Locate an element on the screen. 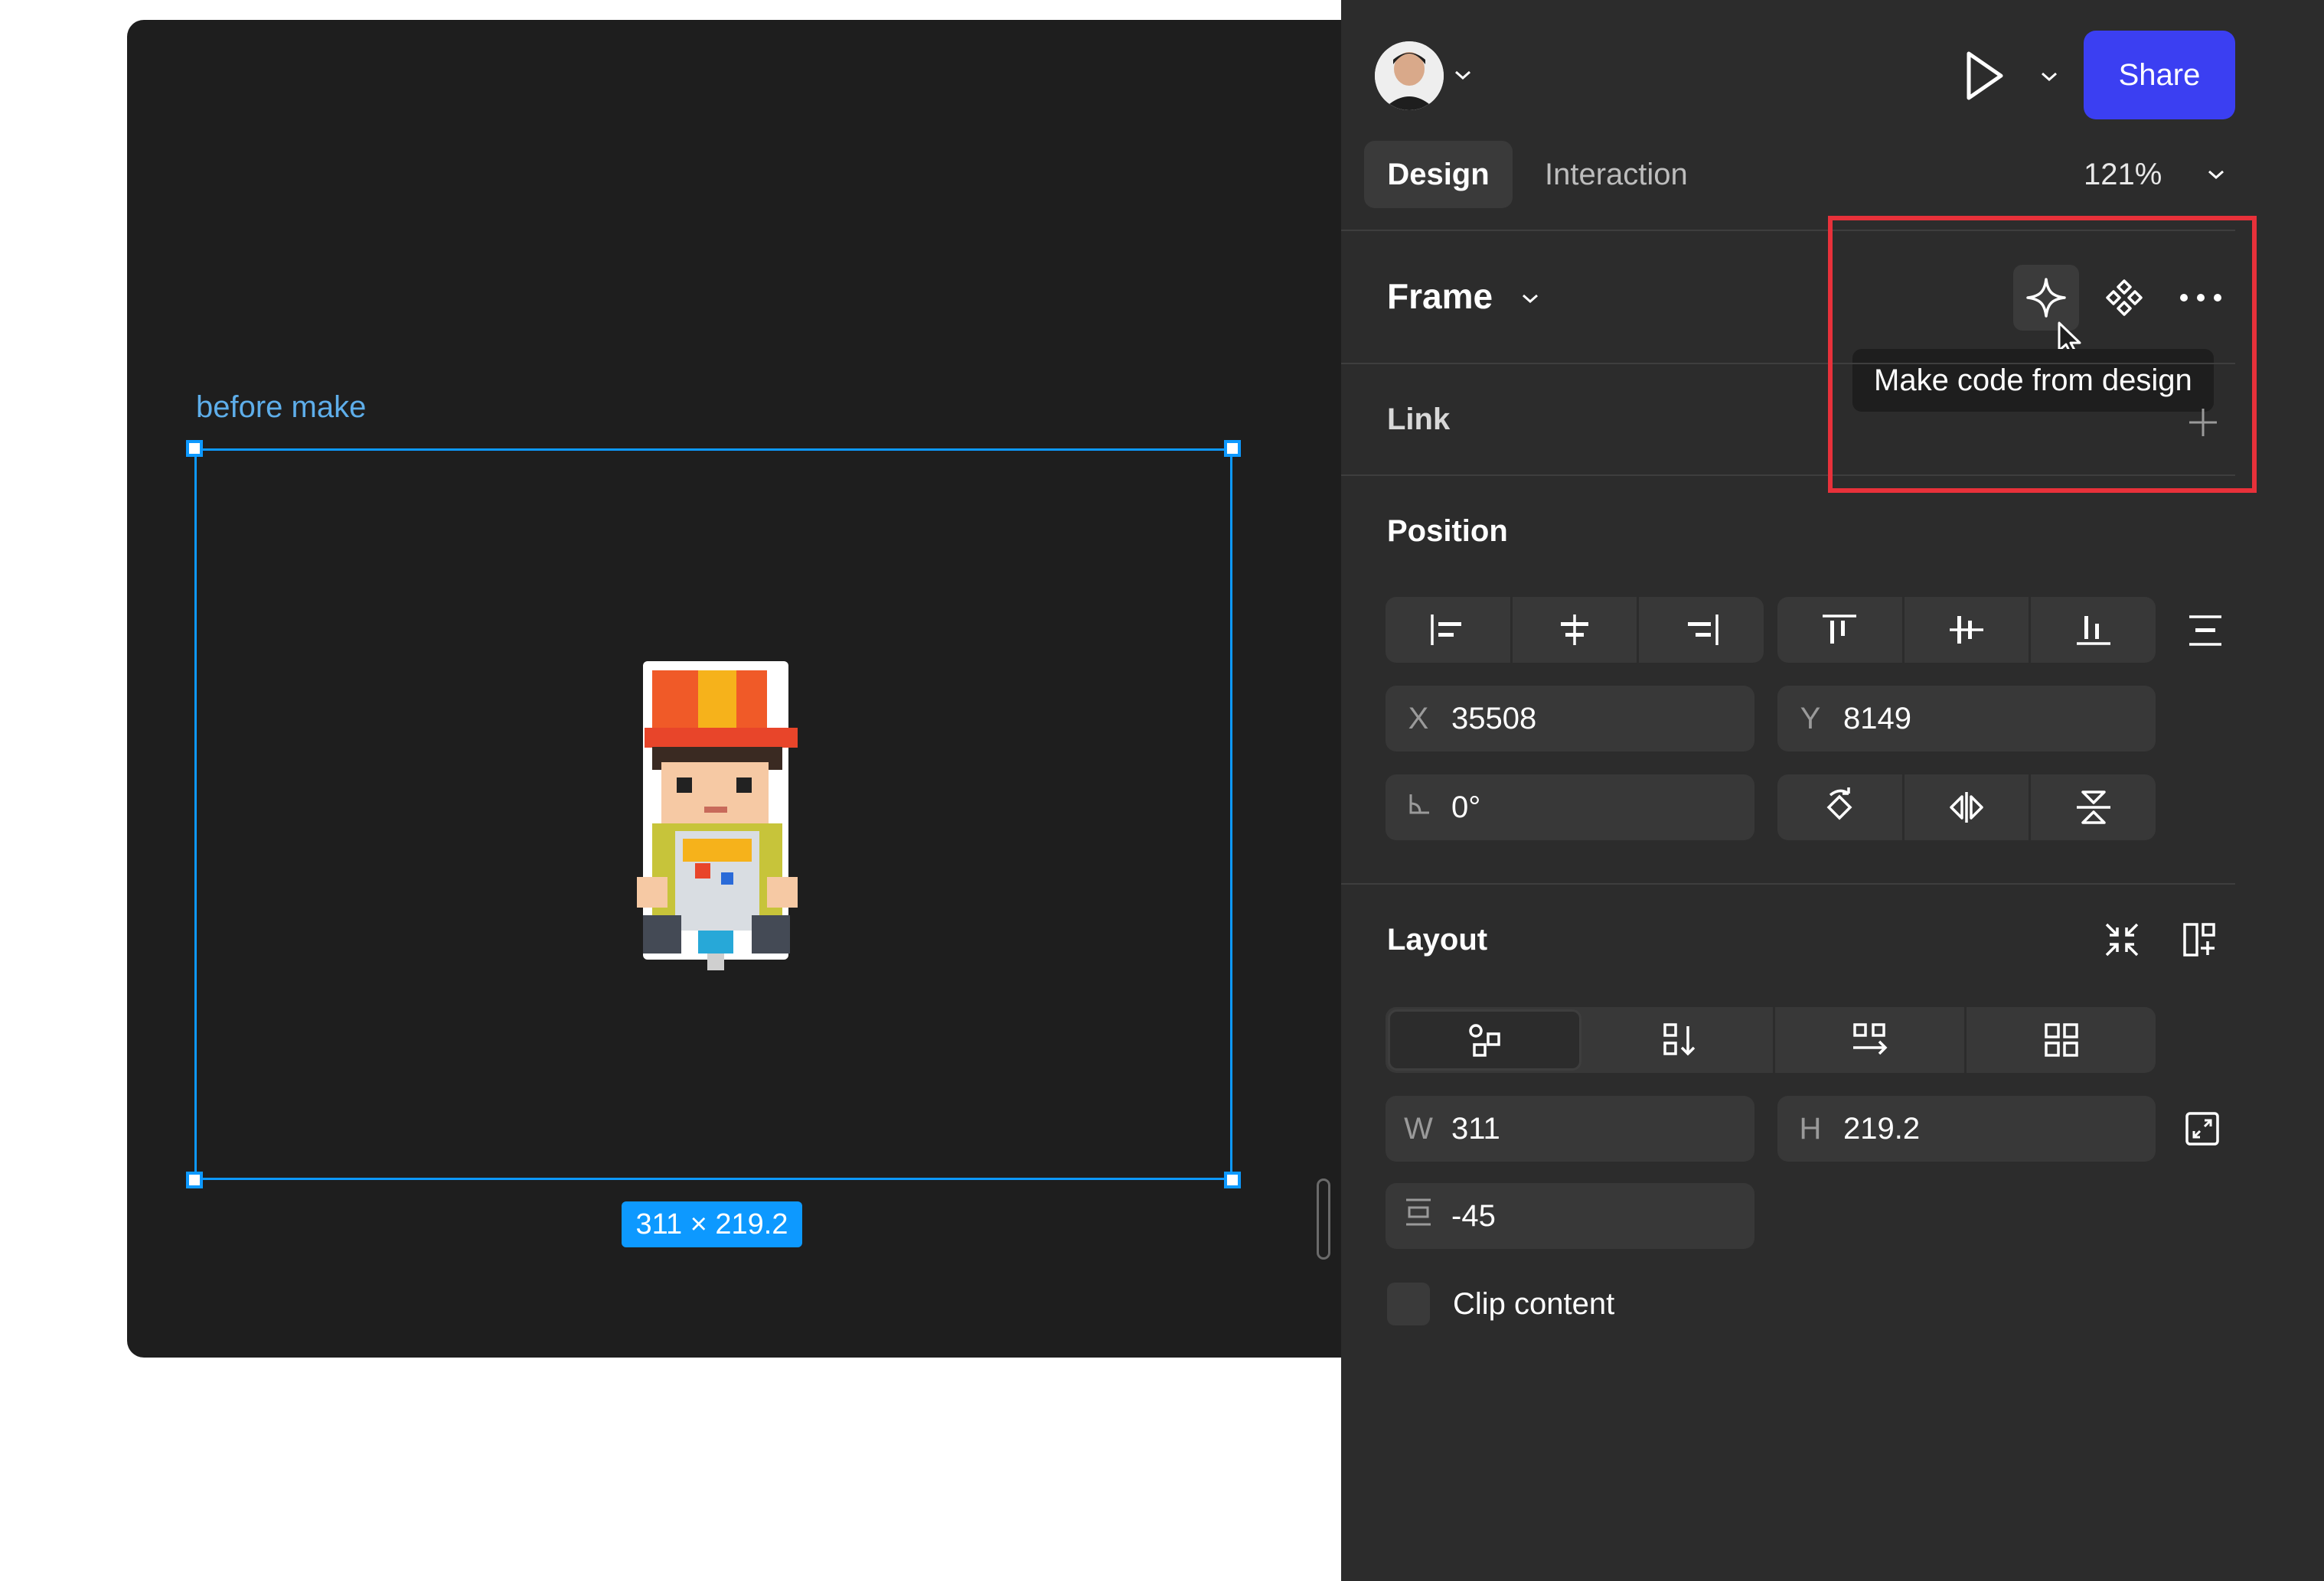  selection-size-badge: 311 × 219.2 is located at coordinates (712, 1224).